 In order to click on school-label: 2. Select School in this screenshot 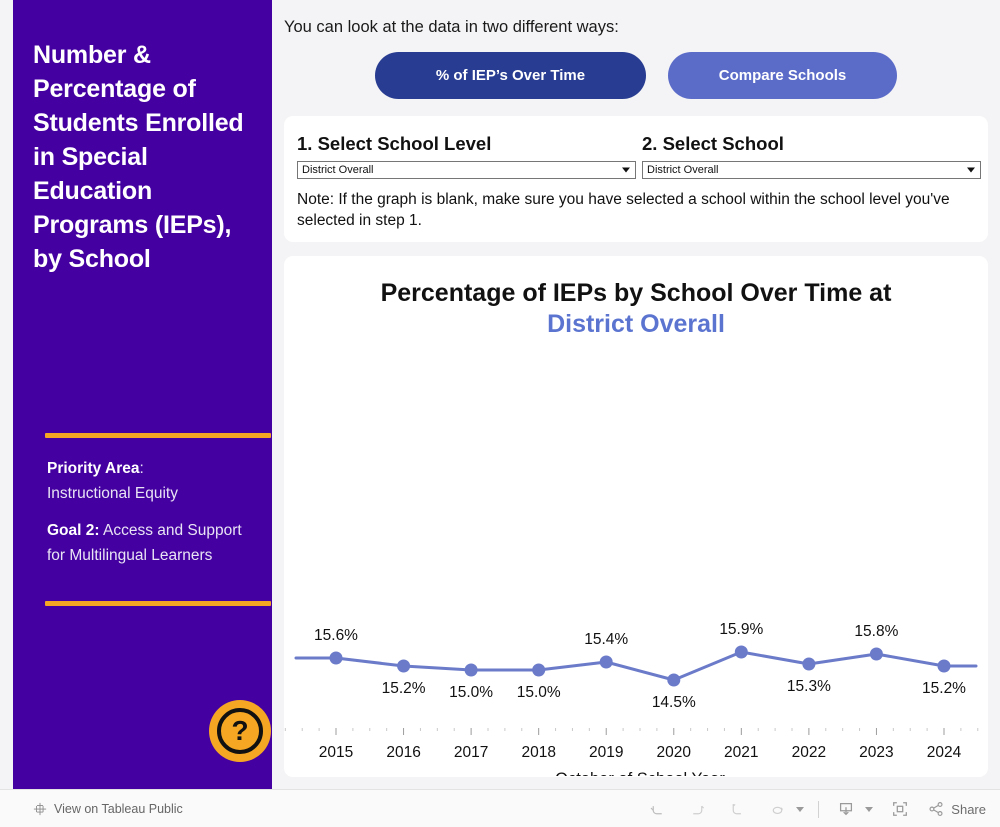, I will do `click(713, 143)`.